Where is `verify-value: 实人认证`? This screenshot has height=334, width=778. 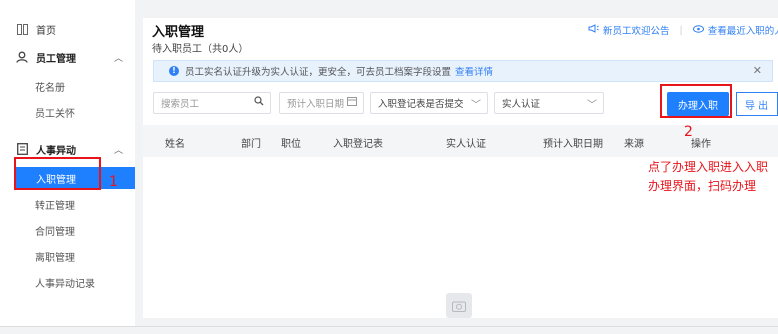
verify-value: 实人认证 is located at coordinates (521, 104).